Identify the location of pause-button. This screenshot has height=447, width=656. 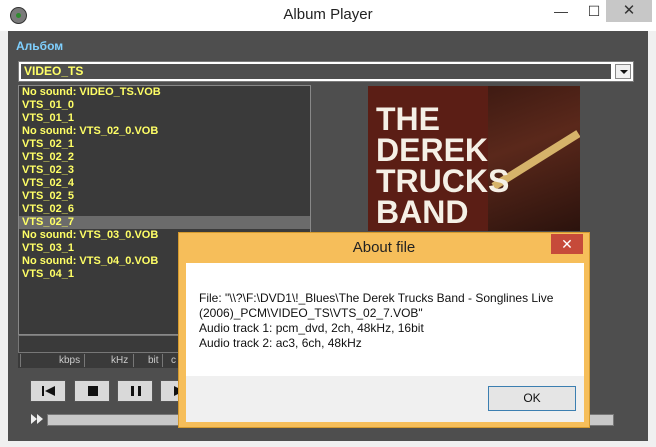
(135, 391).